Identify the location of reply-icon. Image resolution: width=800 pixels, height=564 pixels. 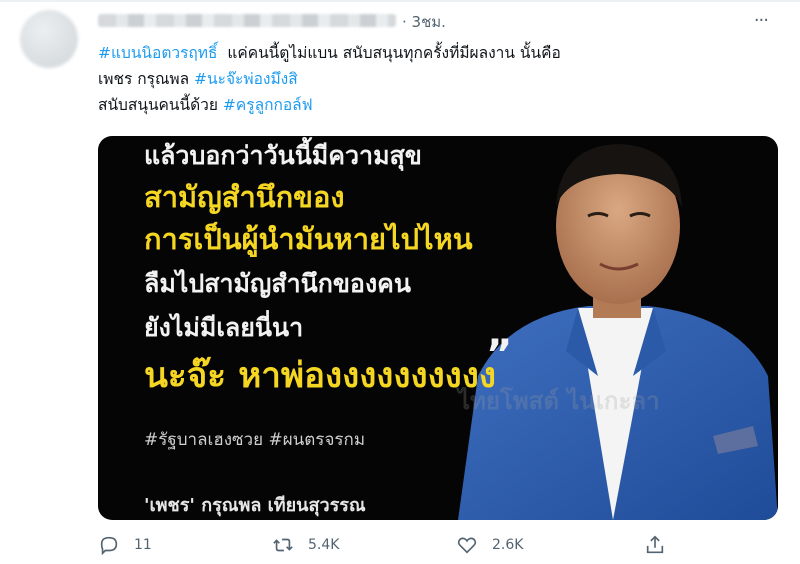
(109, 546).